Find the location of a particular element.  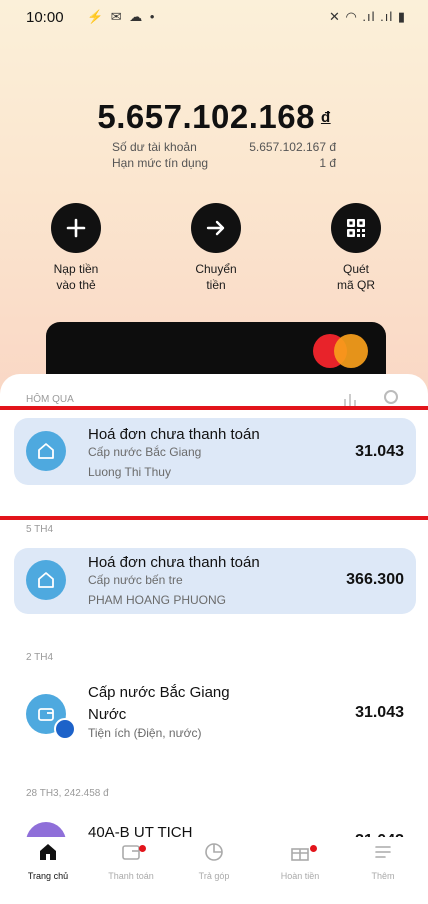

credit-limit-label: Hạn mức tín dụng is located at coordinates (160, 163).